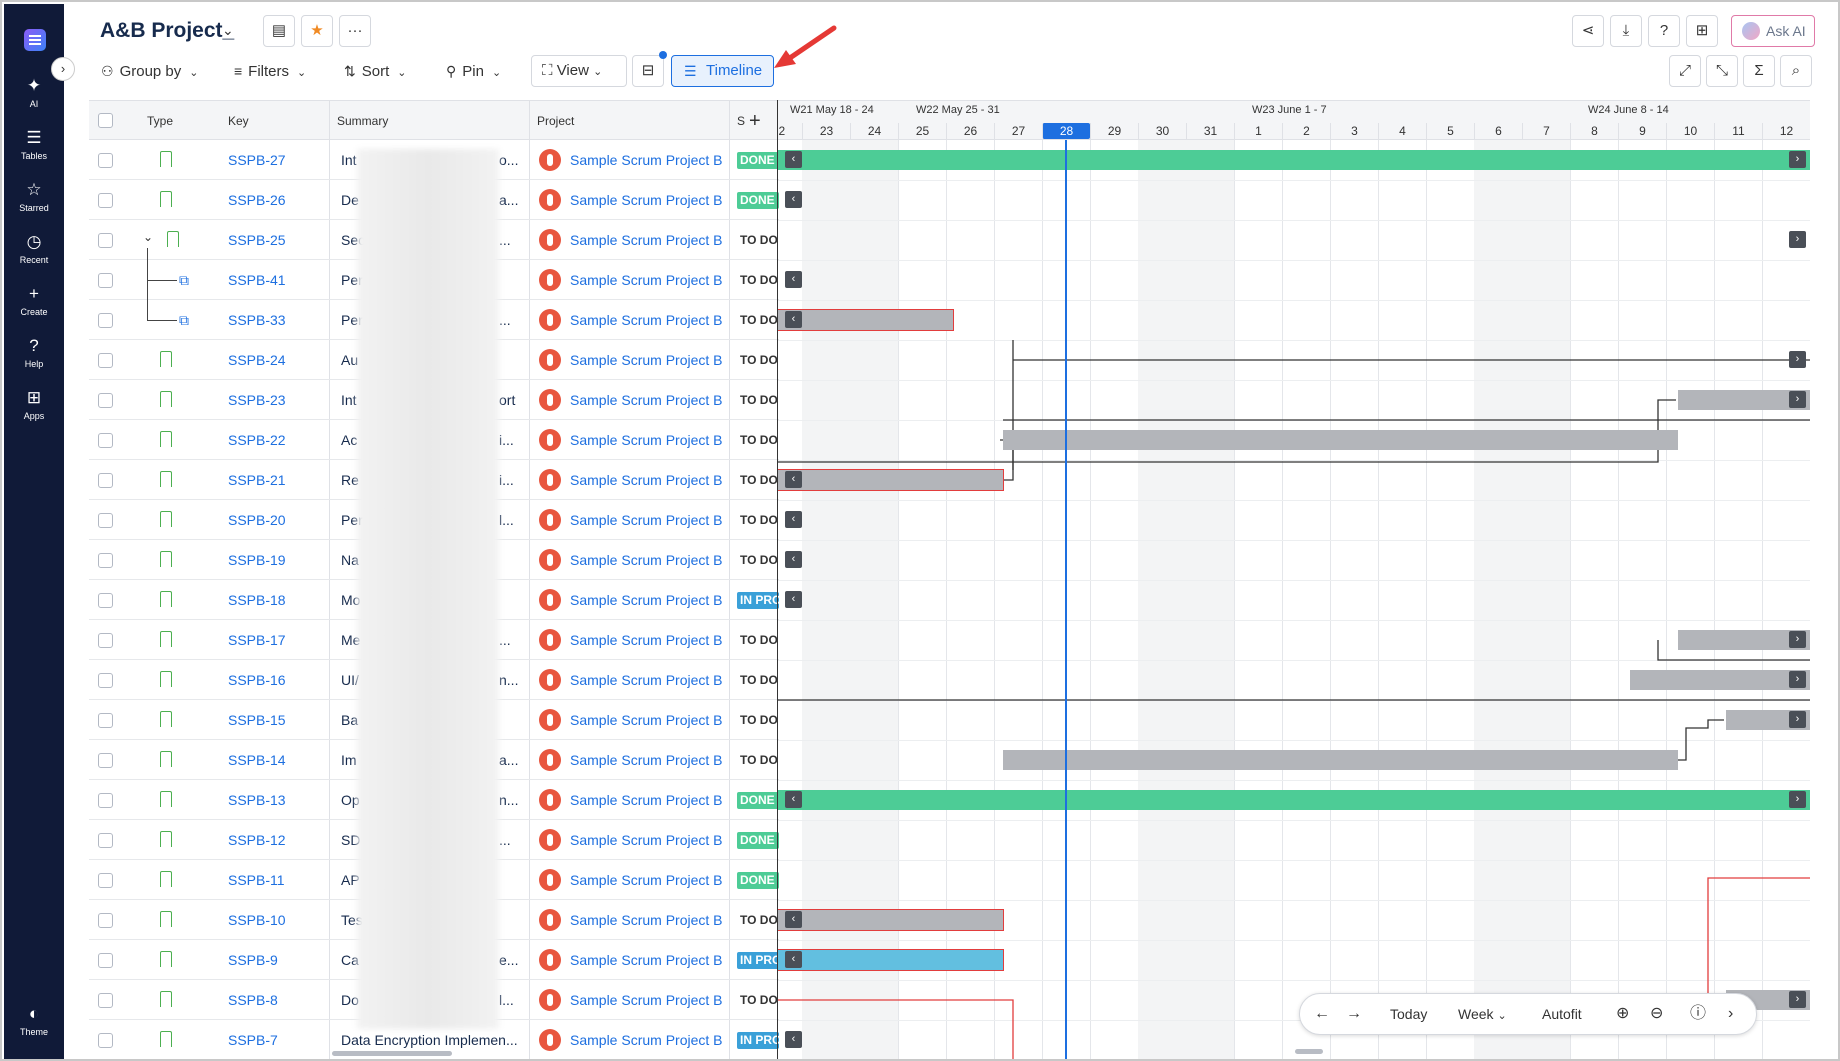 The width and height of the screenshot is (1840, 1061). What do you see at coordinates (34, 359) in the screenshot?
I see `rail-item-help: ? Help` at bounding box center [34, 359].